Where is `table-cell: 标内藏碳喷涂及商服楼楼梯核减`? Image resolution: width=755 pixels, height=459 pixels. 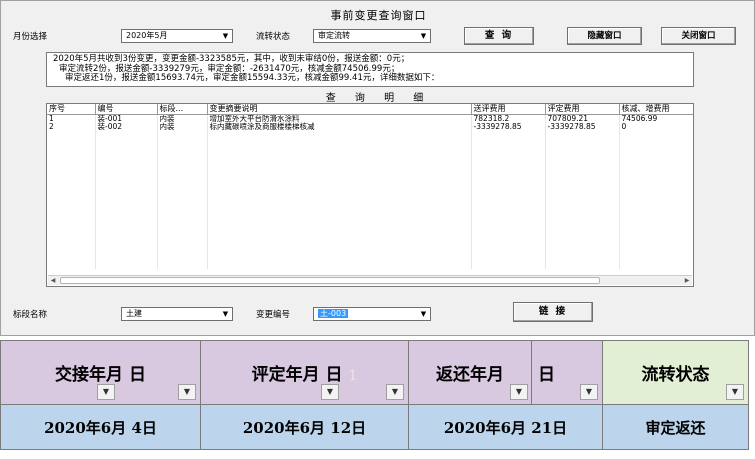
table-cell: 标内藏碳喷涂及商服楼楼梯核减 is located at coordinates (339, 126).